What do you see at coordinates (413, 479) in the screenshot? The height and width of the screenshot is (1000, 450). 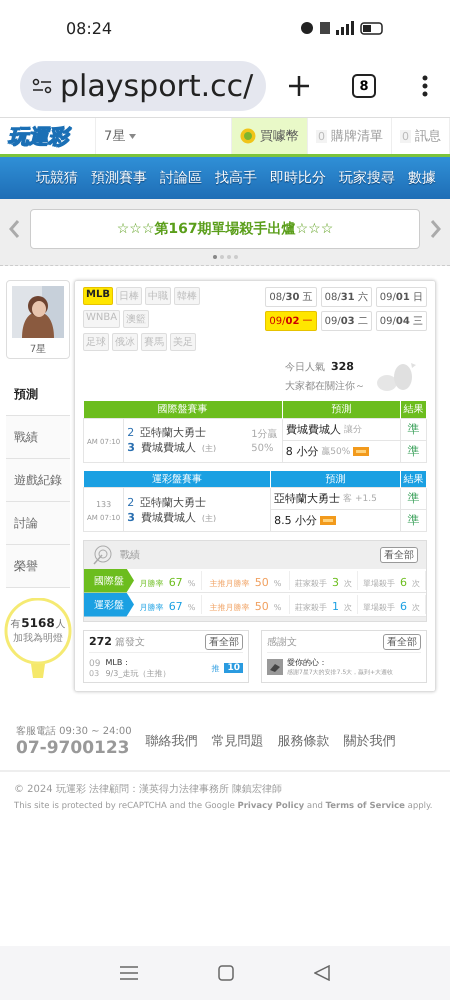 I see `column-header: 結果` at bounding box center [413, 479].